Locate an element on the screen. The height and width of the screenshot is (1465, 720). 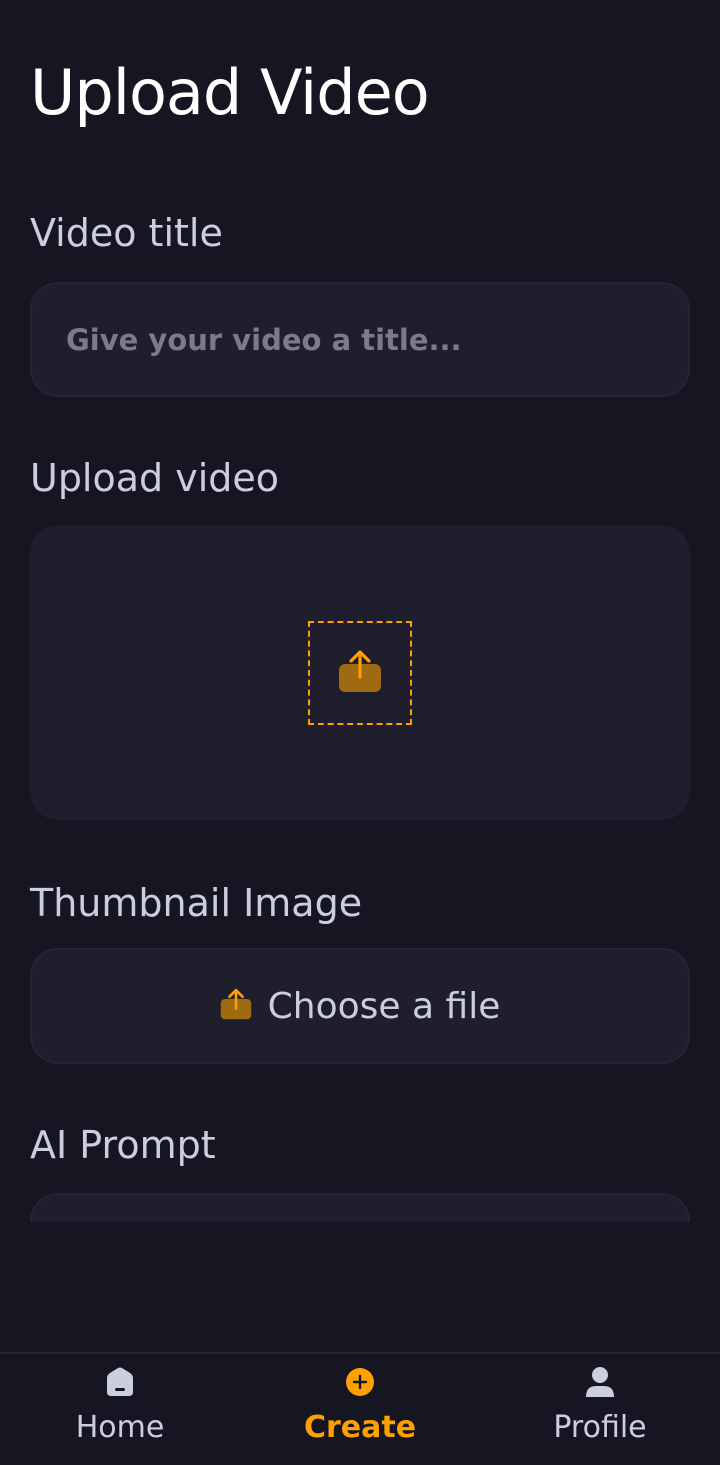
tab-create-label: Create is located at coordinates (360, 1427).